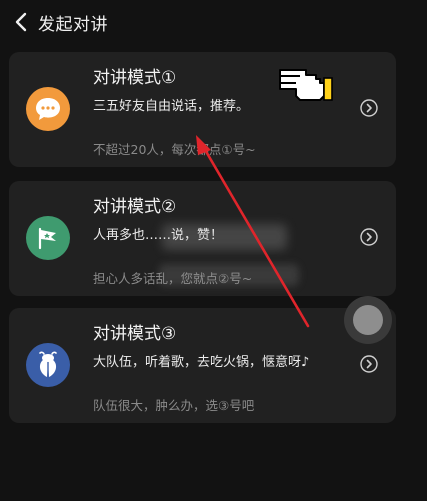 Image resolution: width=427 pixels, height=501 pixels. Describe the element at coordinates (48, 365) in the screenshot. I see `cicada-icon` at that location.